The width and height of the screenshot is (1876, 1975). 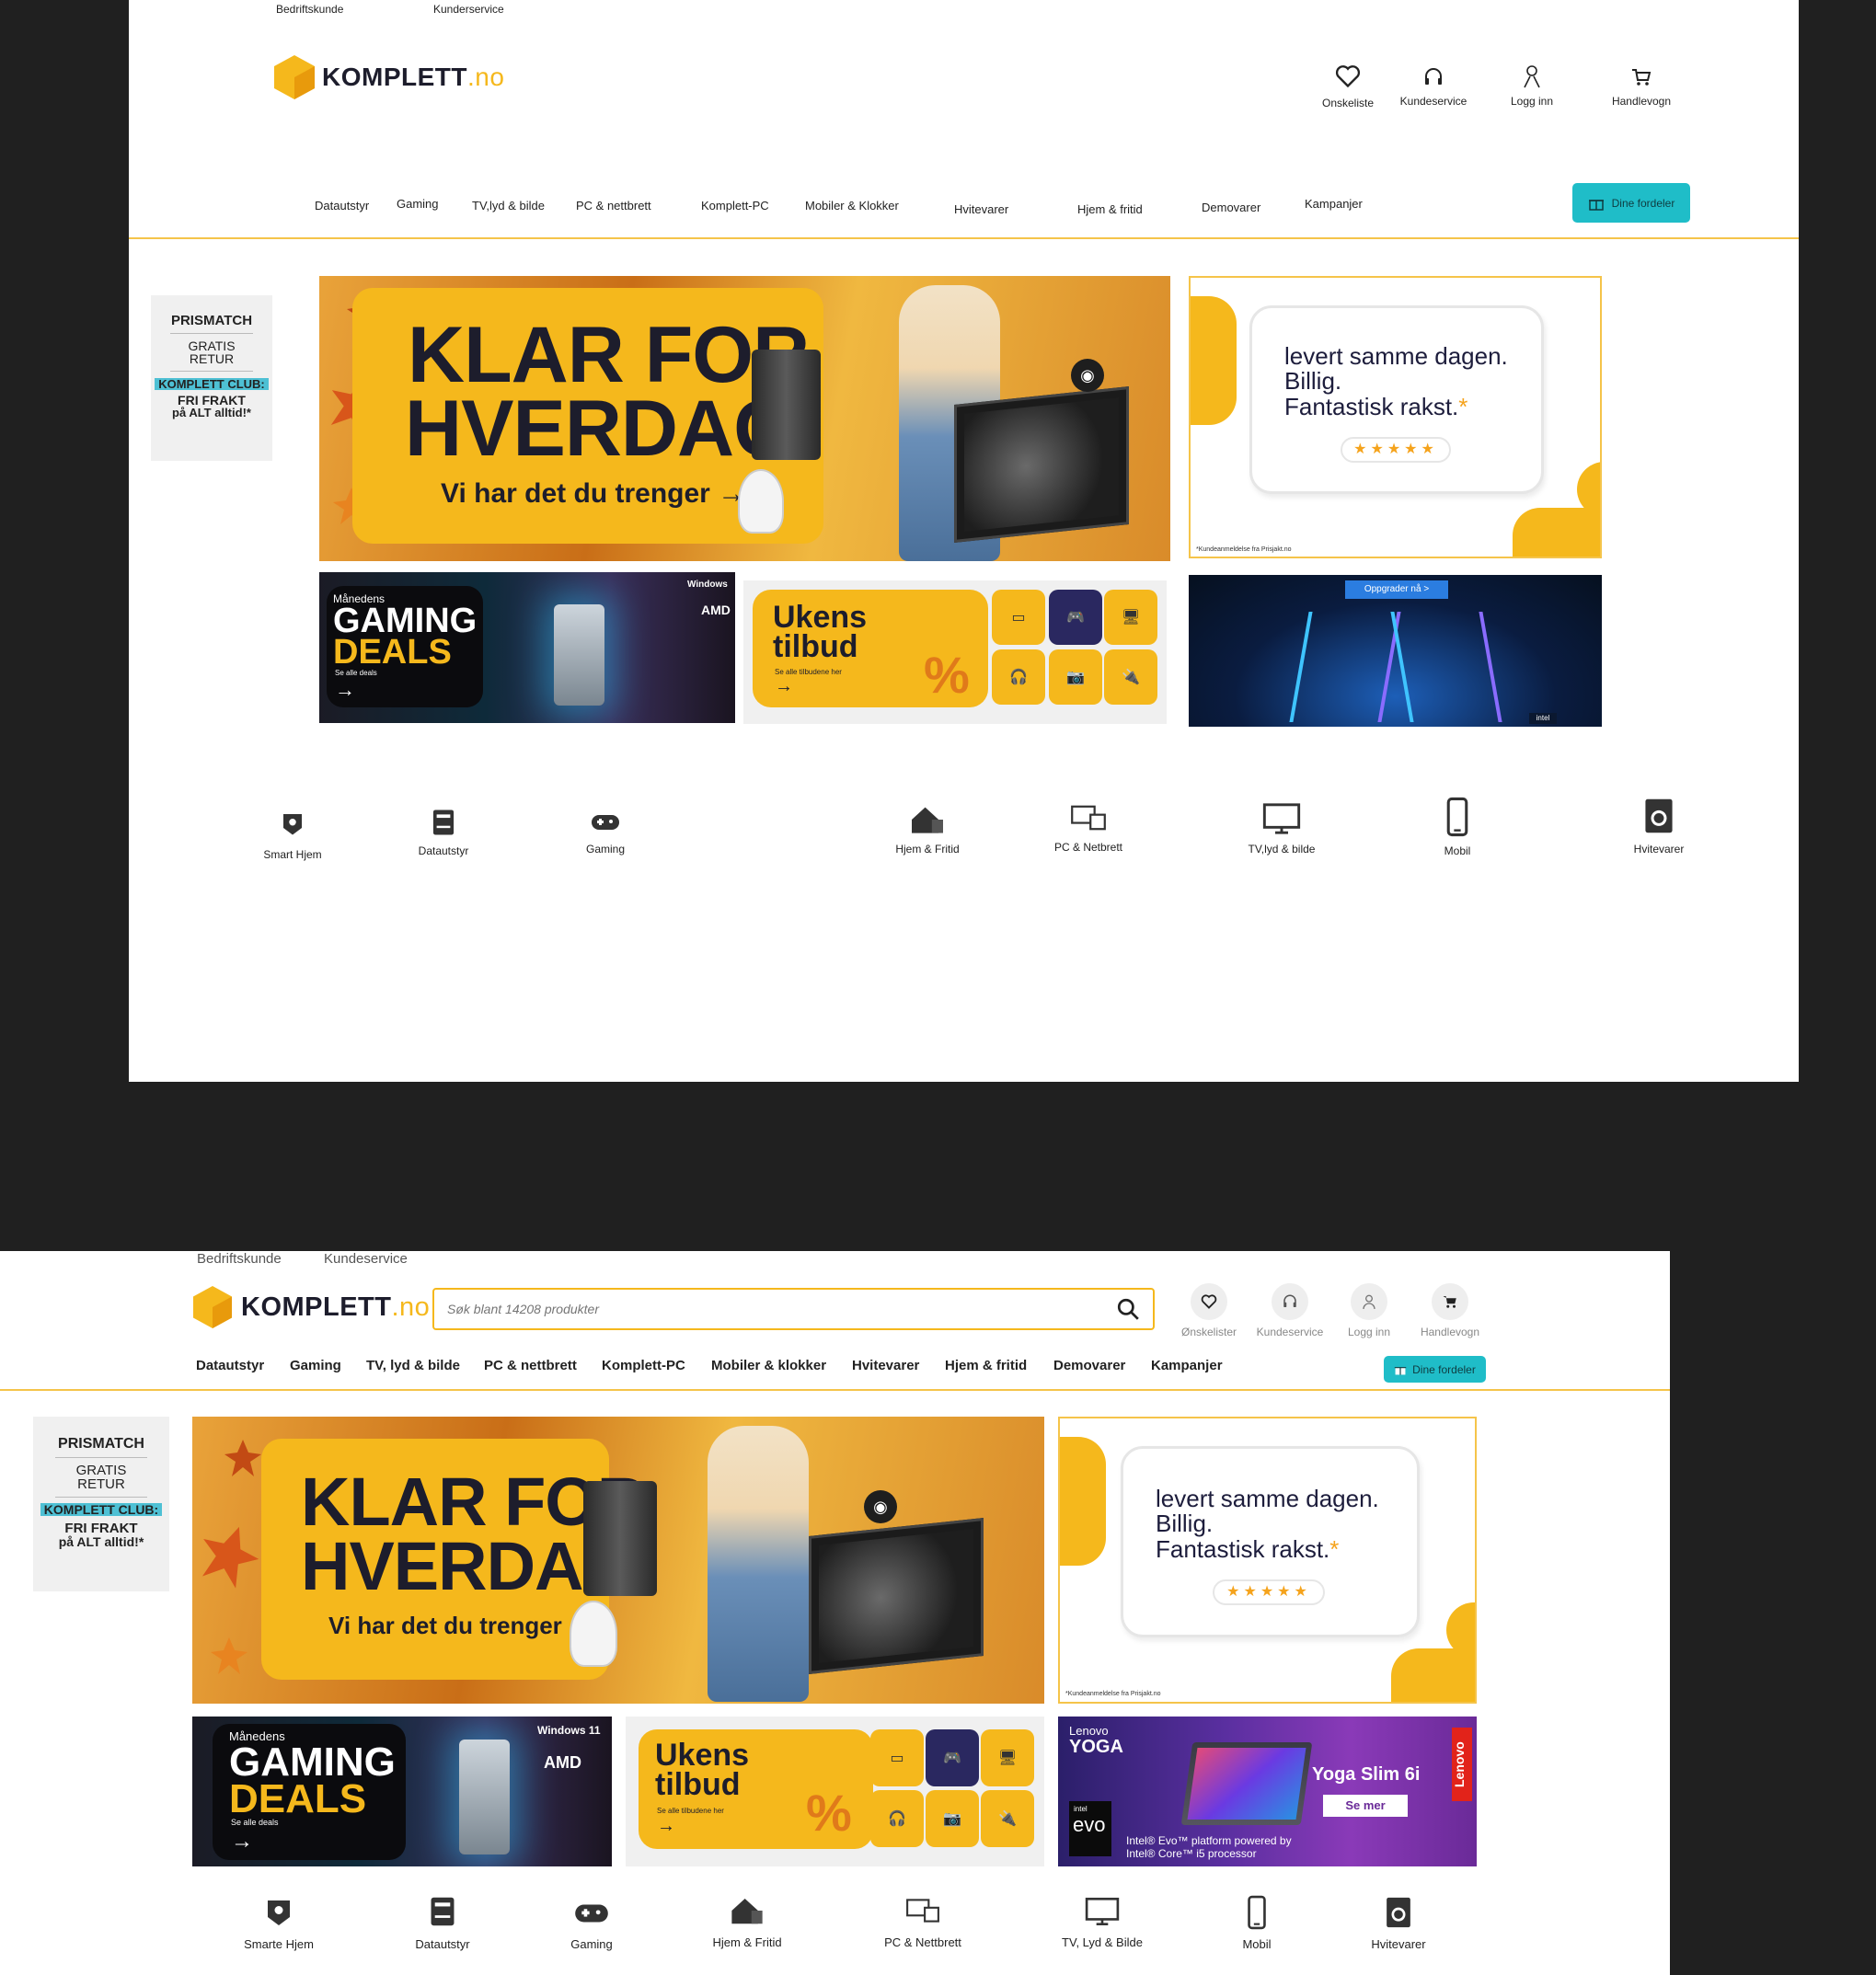 I want to click on quick-cat-smart-hjem: Smarte Hjem, so click(x=279, y=1923).